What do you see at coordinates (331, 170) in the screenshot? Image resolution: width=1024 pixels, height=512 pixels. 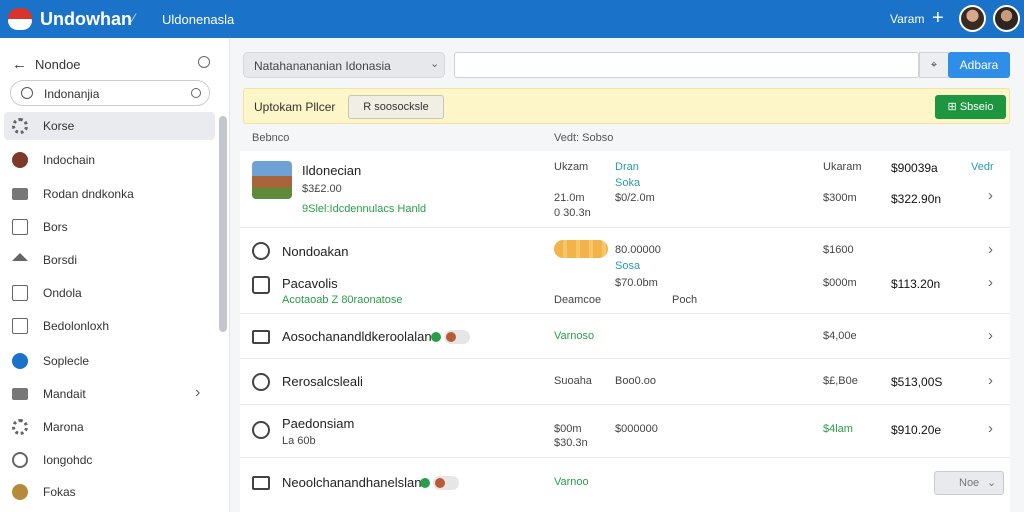 I see `item-title: Ildonecian` at bounding box center [331, 170].